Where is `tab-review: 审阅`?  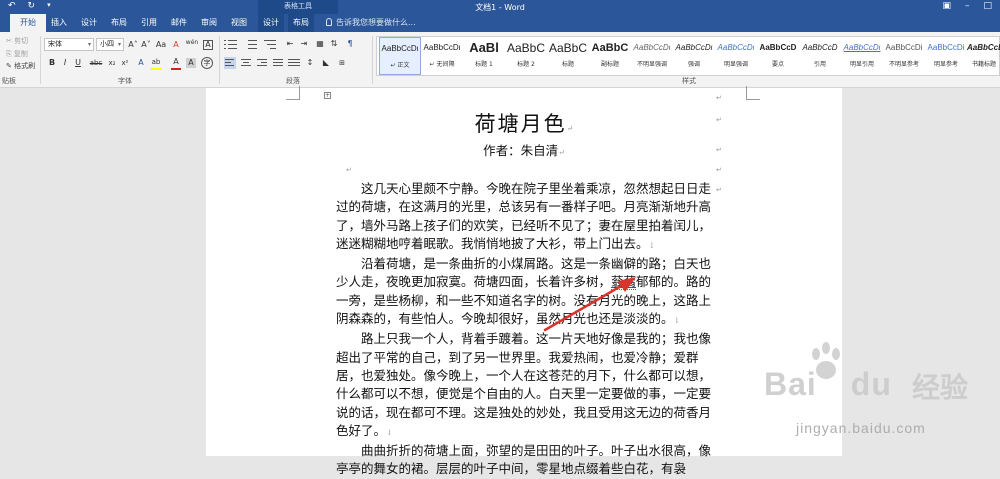
tab-review: 审阅 is located at coordinates (209, 23).